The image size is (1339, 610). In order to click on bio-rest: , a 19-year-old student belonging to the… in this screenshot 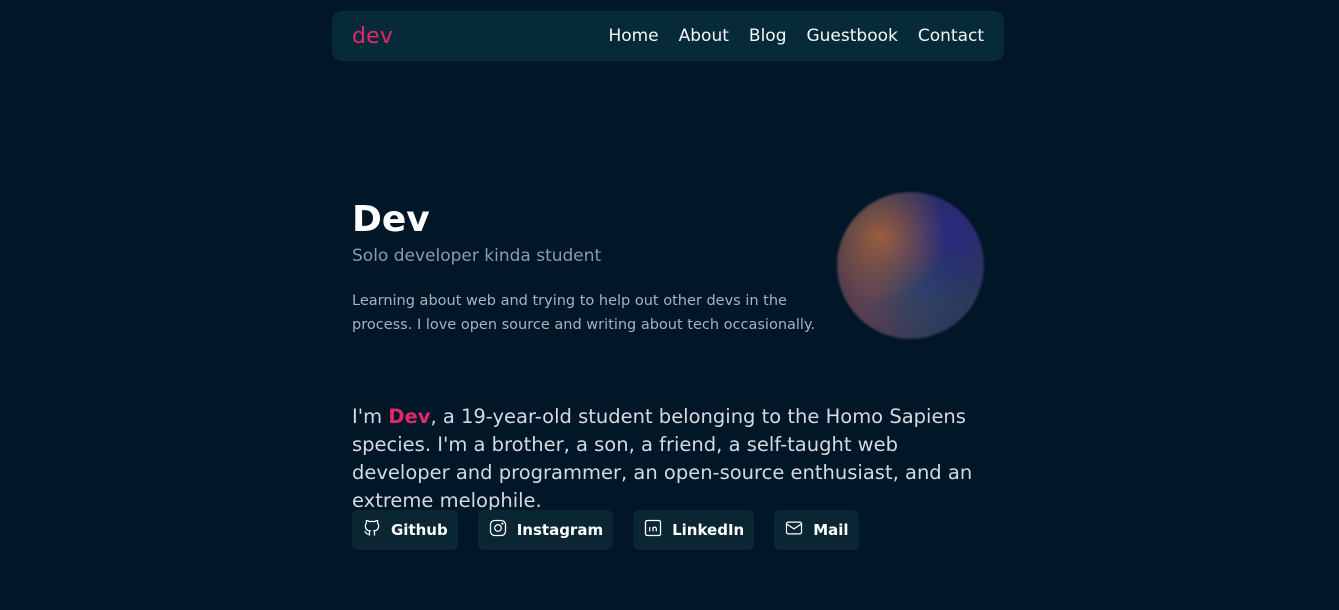, I will do `click(662, 458)`.